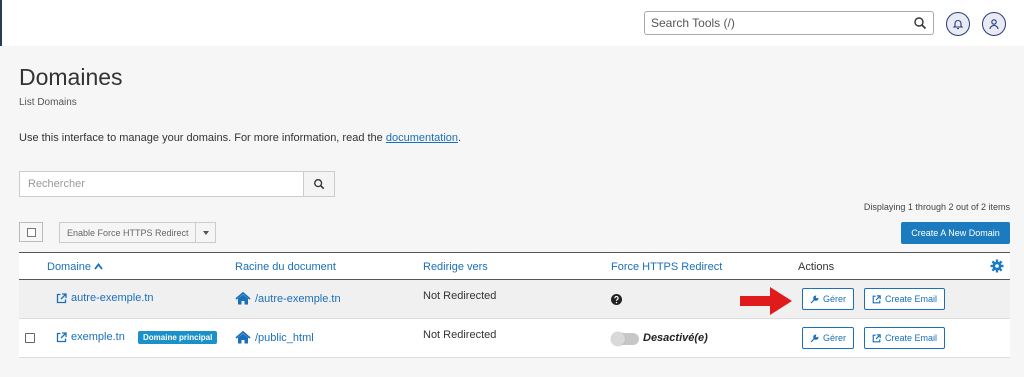 Image resolution: width=1024 pixels, height=377 pixels. I want to click on domain-filter, so click(177, 184).